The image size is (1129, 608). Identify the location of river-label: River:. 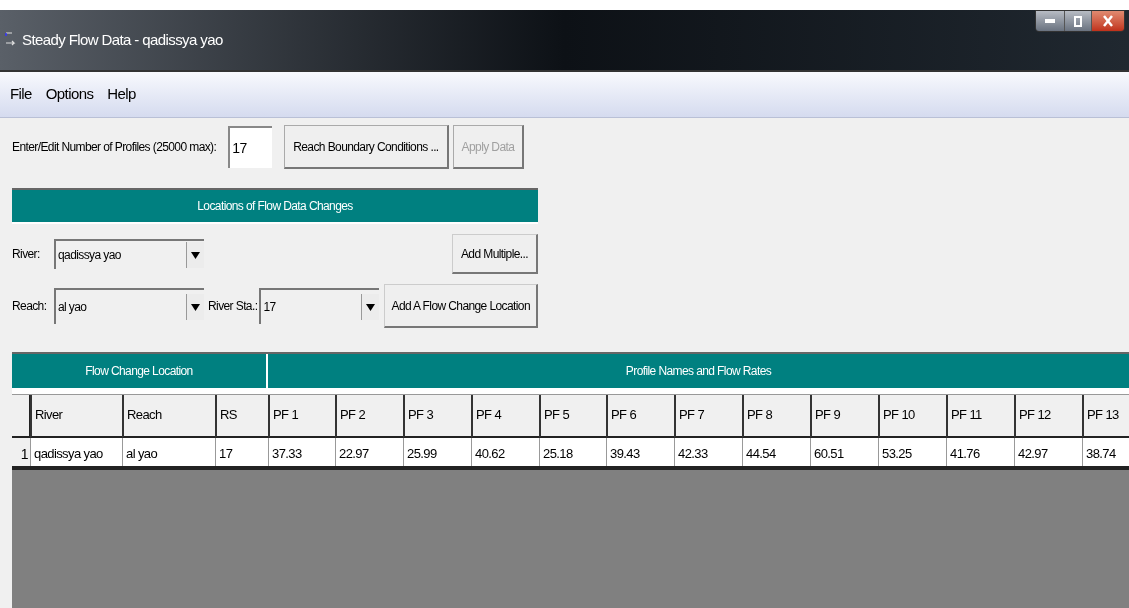
(26, 254).